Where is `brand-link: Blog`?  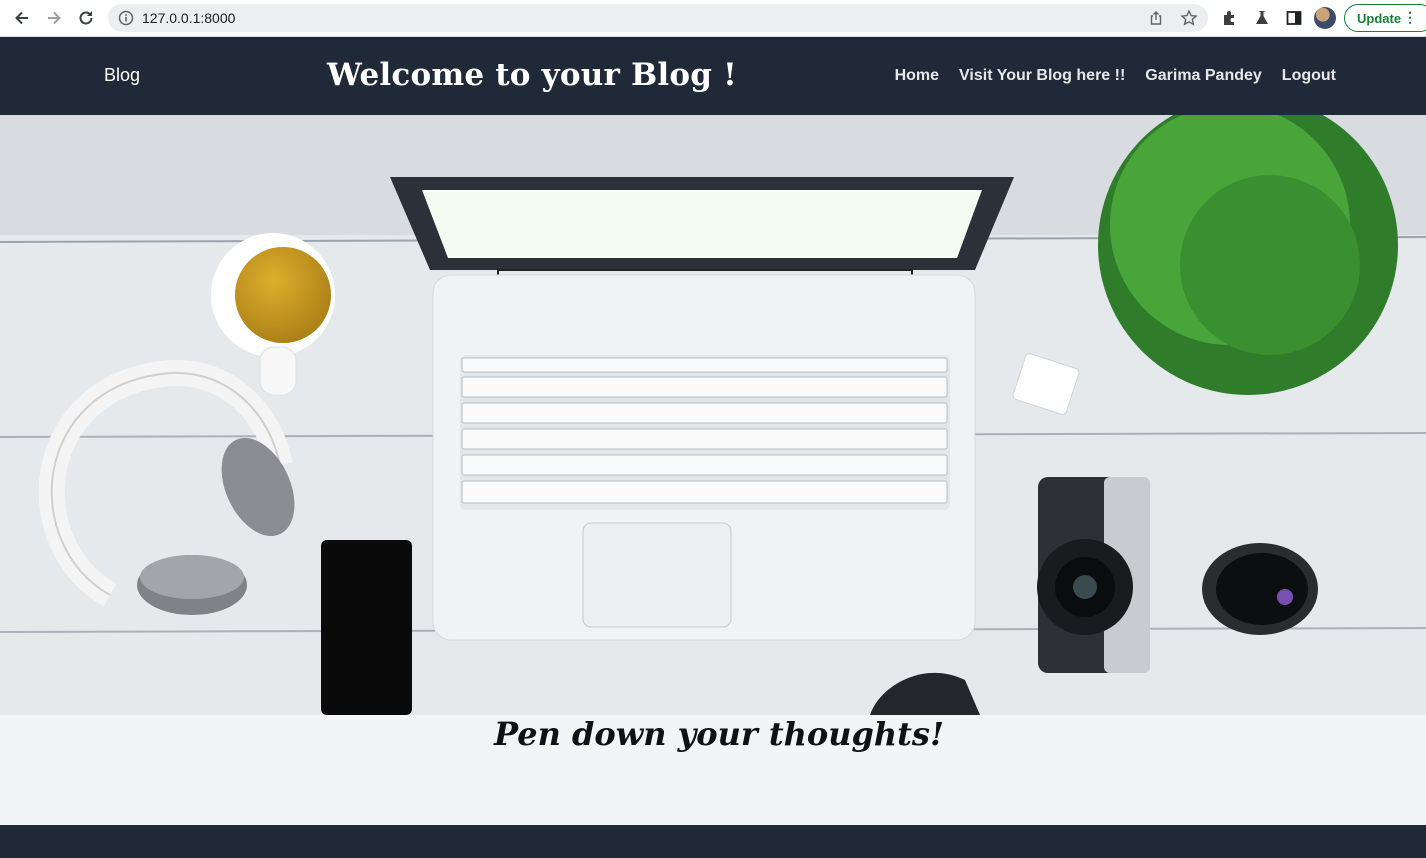
brand-link: Blog is located at coordinates (122, 75).